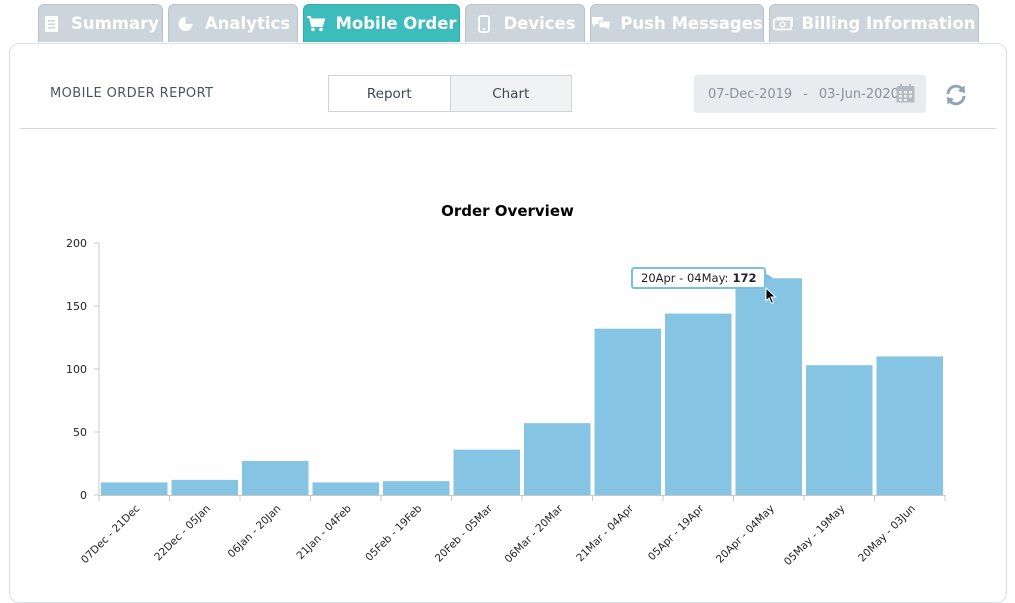  I want to click on x-tick-label: 21Jan - 04Feb, so click(324, 532).